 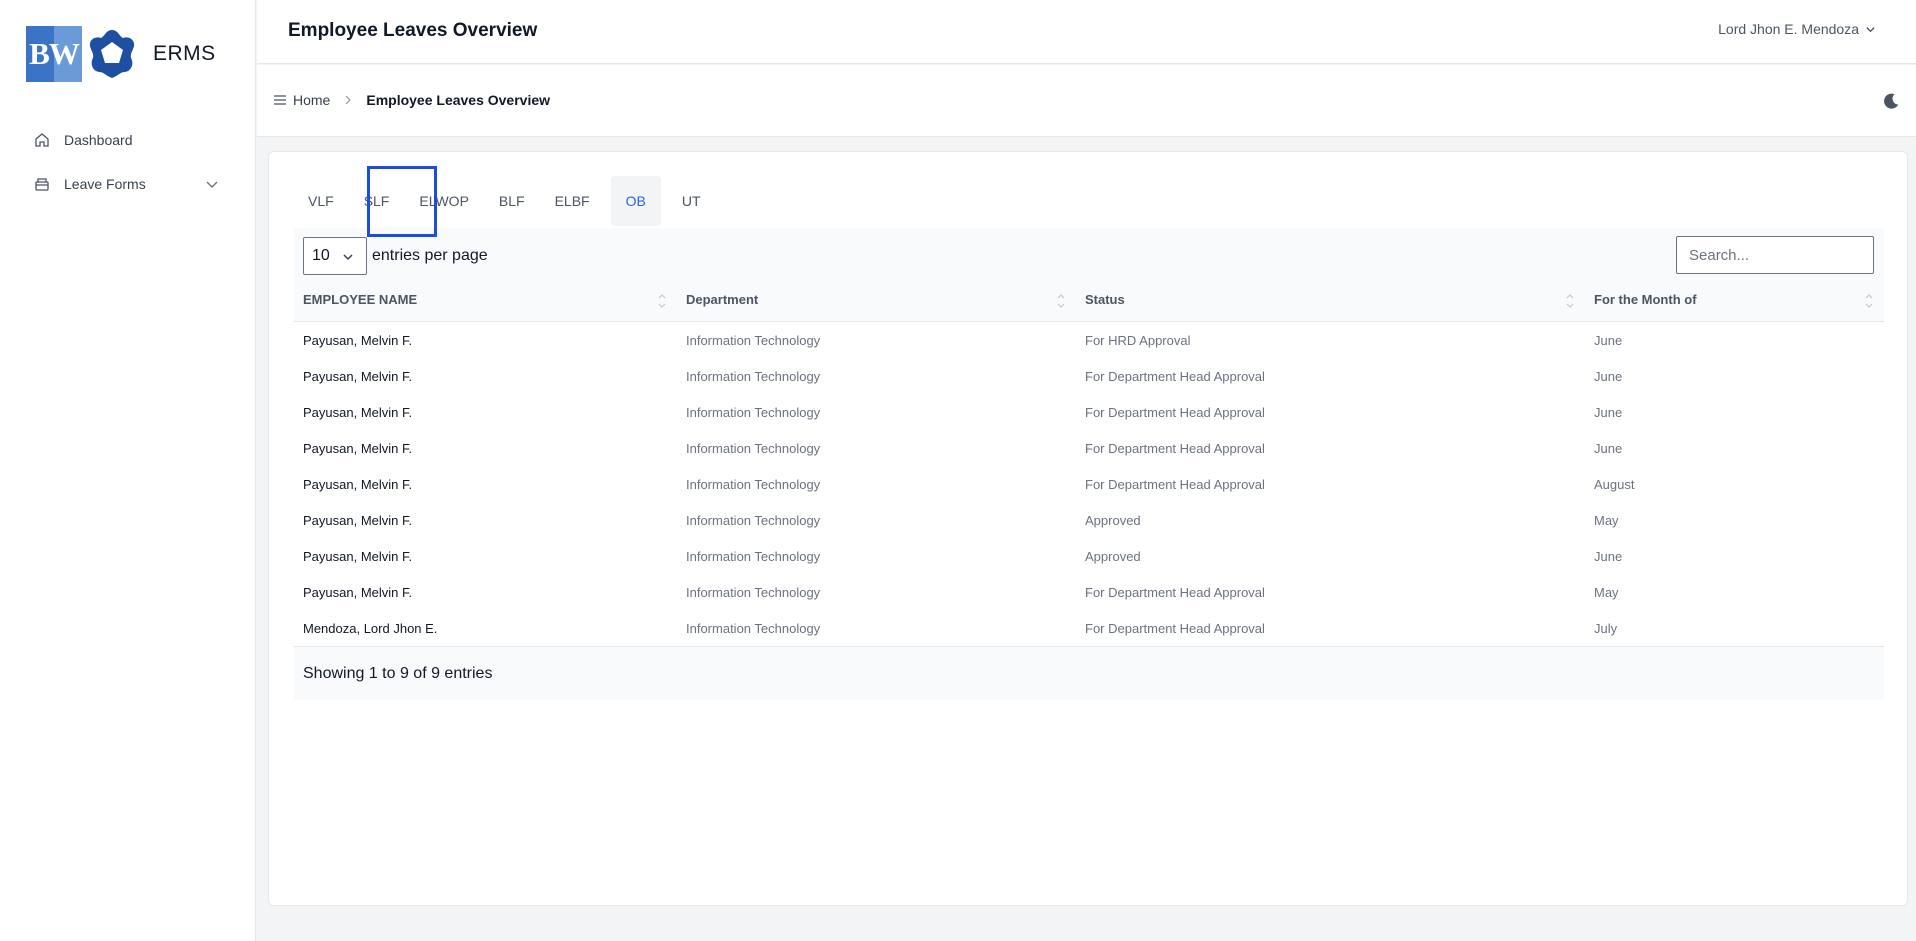 What do you see at coordinates (1734, 299) in the screenshot?
I see `column-header-month: For the Month of` at bounding box center [1734, 299].